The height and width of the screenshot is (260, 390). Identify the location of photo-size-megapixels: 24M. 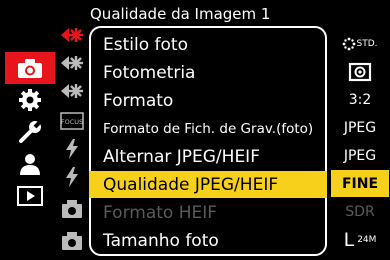
(367, 239).